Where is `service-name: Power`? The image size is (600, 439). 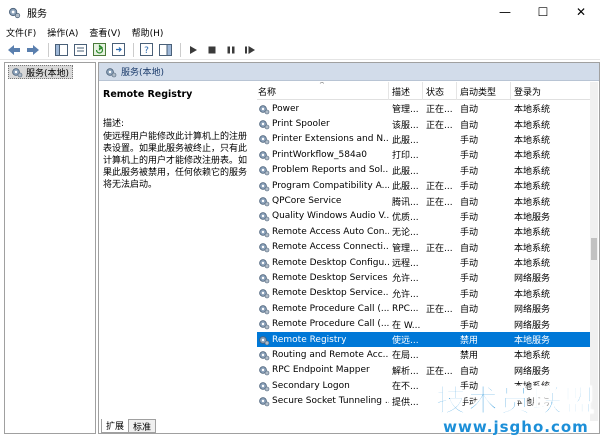 service-name: Power is located at coordinates (286, 108).